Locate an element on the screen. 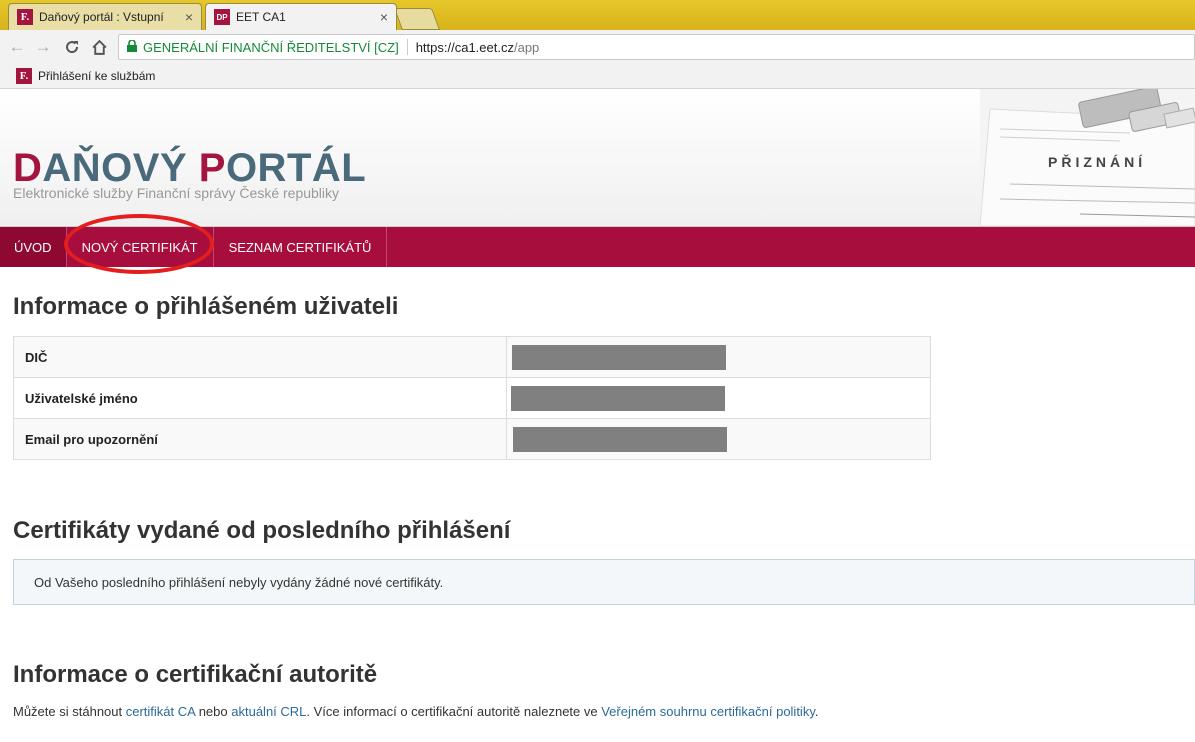  bookmark-prihlaseni: F. Přihlášení ke službám is located at coordinates (85, 76).